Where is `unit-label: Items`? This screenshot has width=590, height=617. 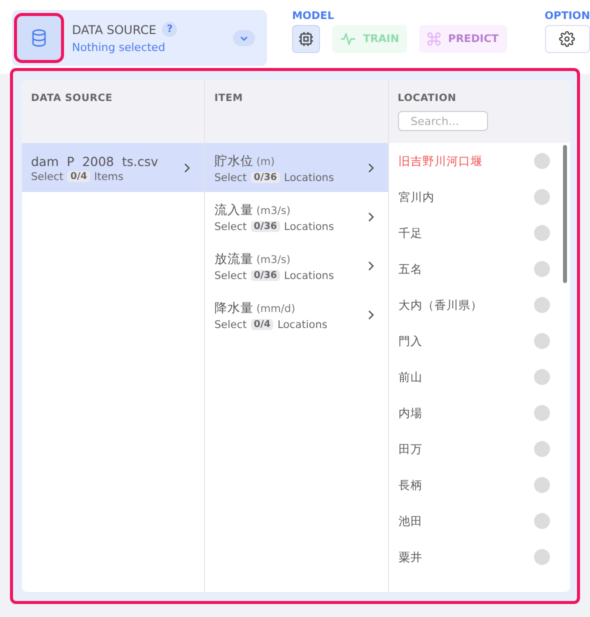
unit-label: Items is located at coordinates (109, 176).